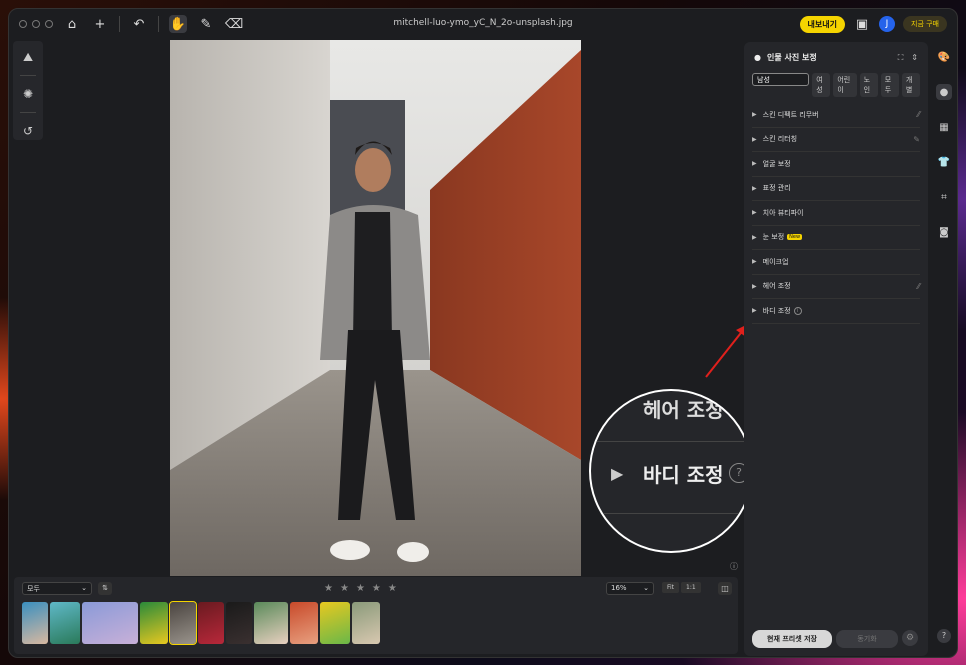 The image size is (966, 665). Describe the element at coordinates (776, 163) in the screenshot. I see `adjustment-label: 얼굴 보정` at that location.